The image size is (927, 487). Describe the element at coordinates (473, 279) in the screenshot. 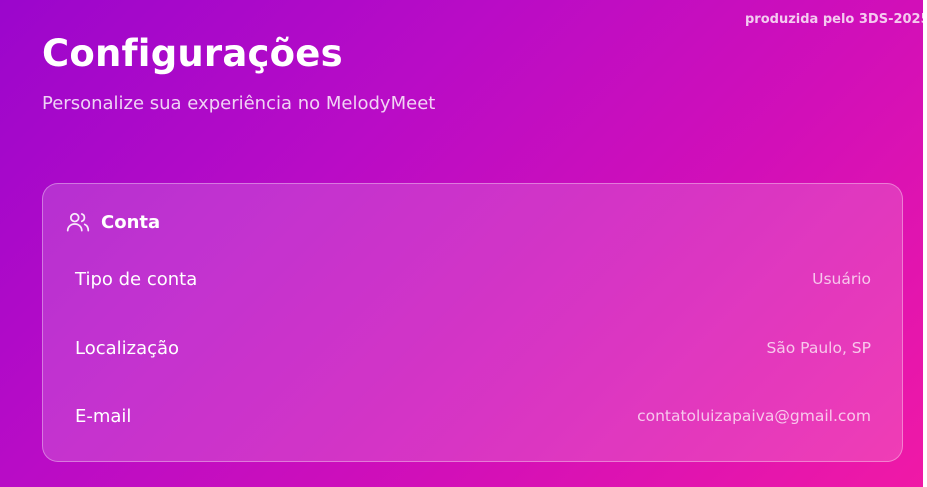

I see `account-type-row: Tipo de conta Usuário` at that location.